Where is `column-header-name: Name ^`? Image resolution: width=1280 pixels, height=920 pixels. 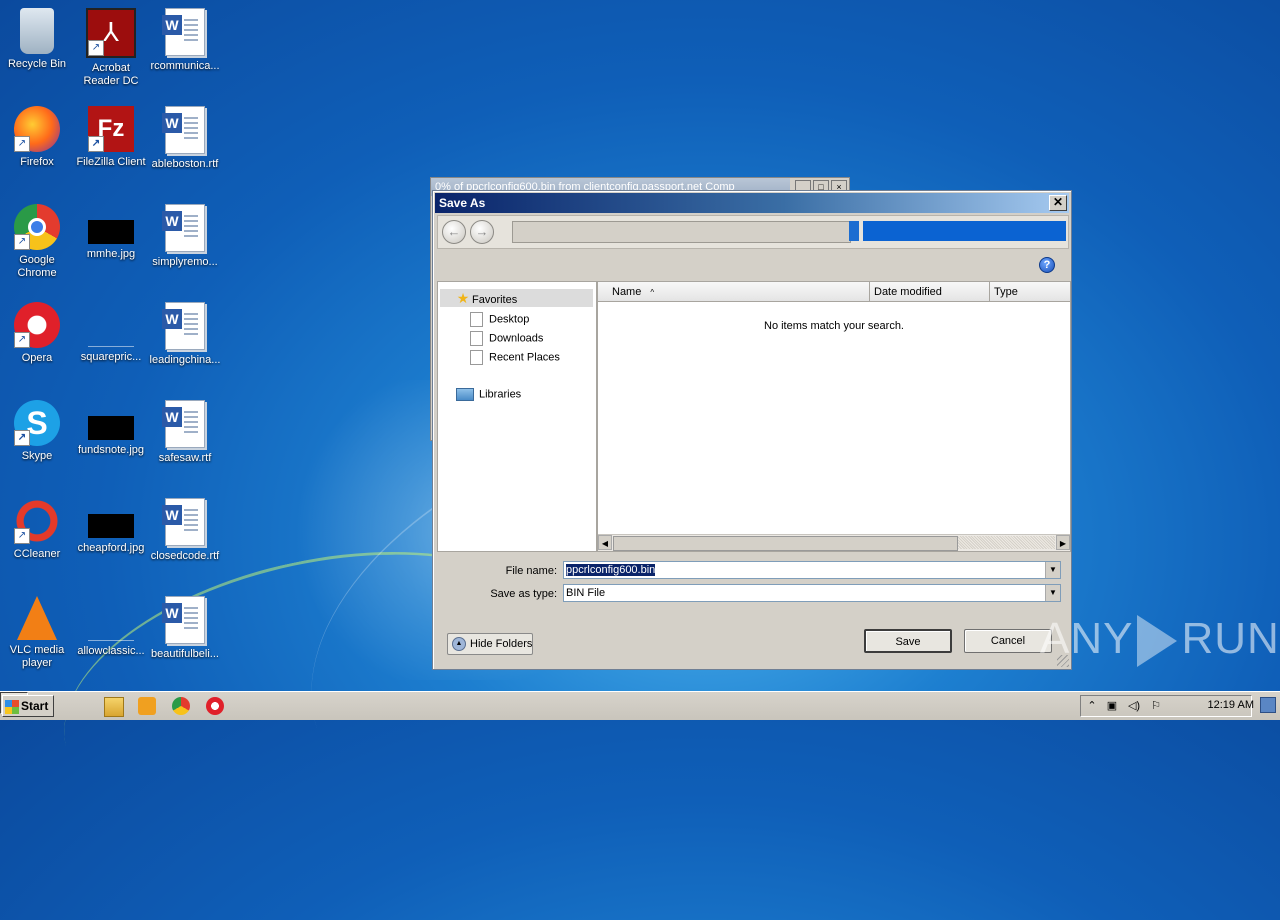
column-header-name: Name ^ is located at coordinates (734, 292).